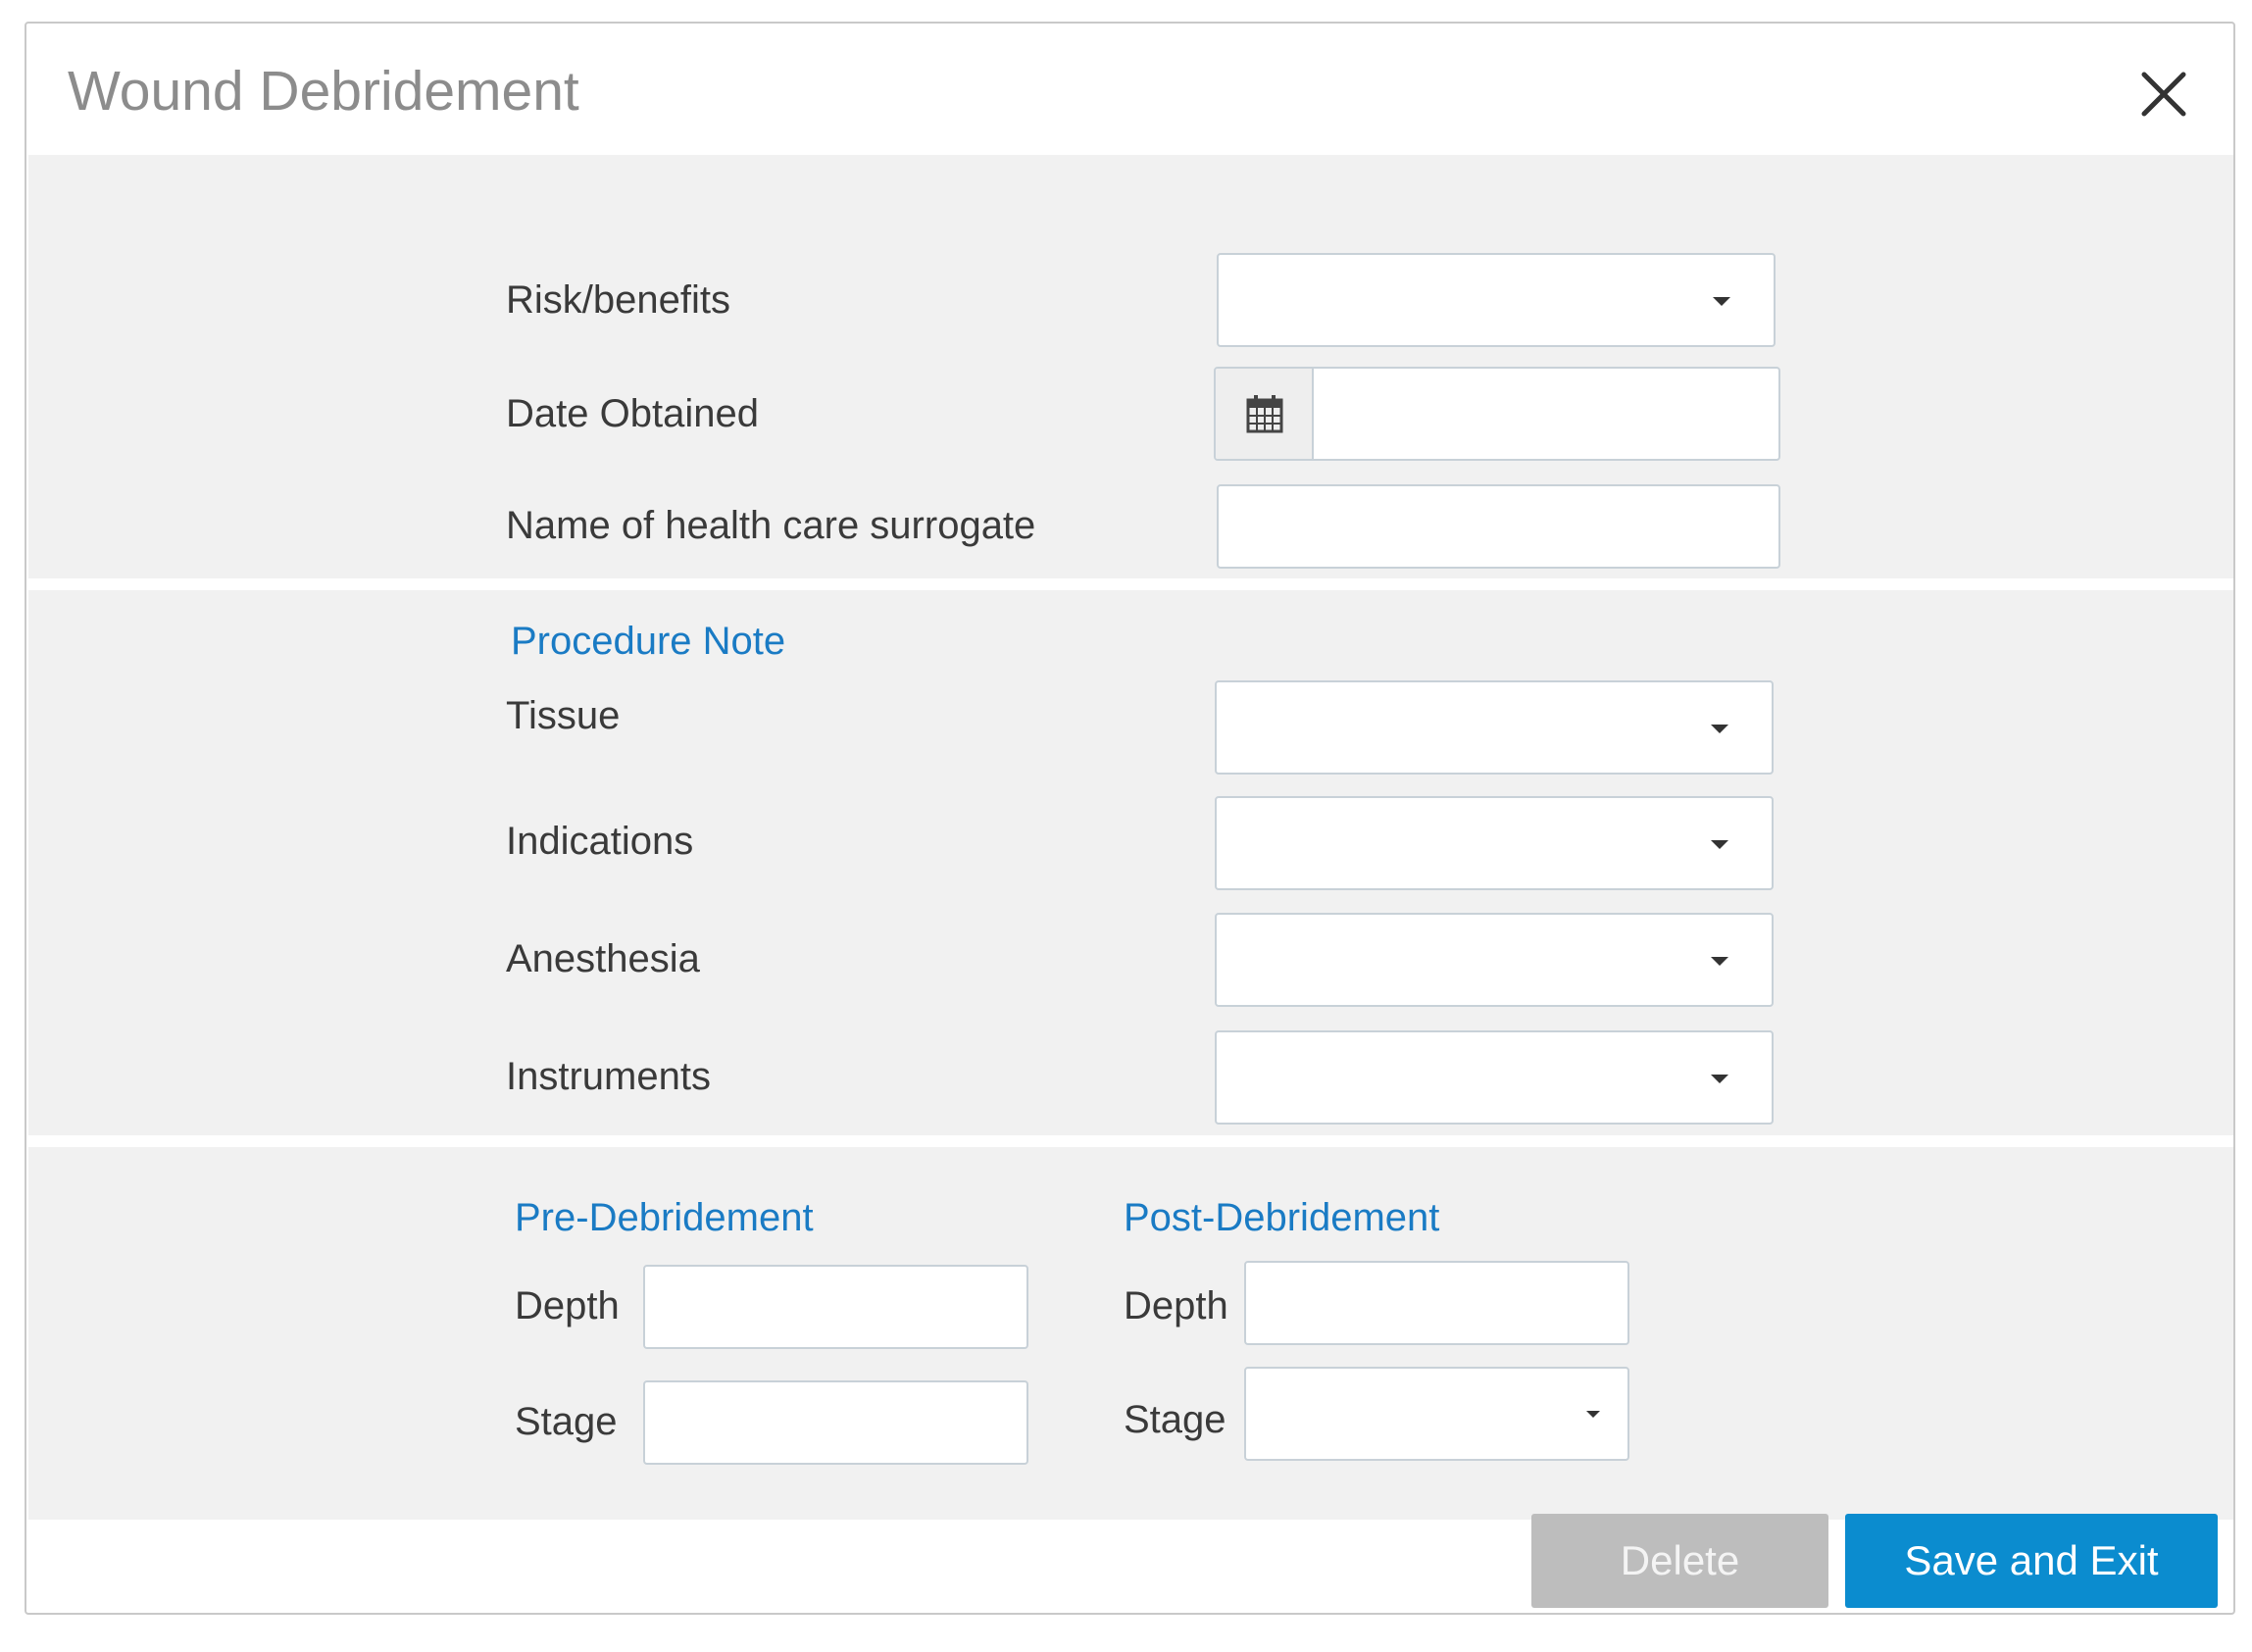 This screenshot has width=2252, height=1652. Describe the element at coordinates (1436, 1303) in the screenshot. I see `post-depth-input` at that location.